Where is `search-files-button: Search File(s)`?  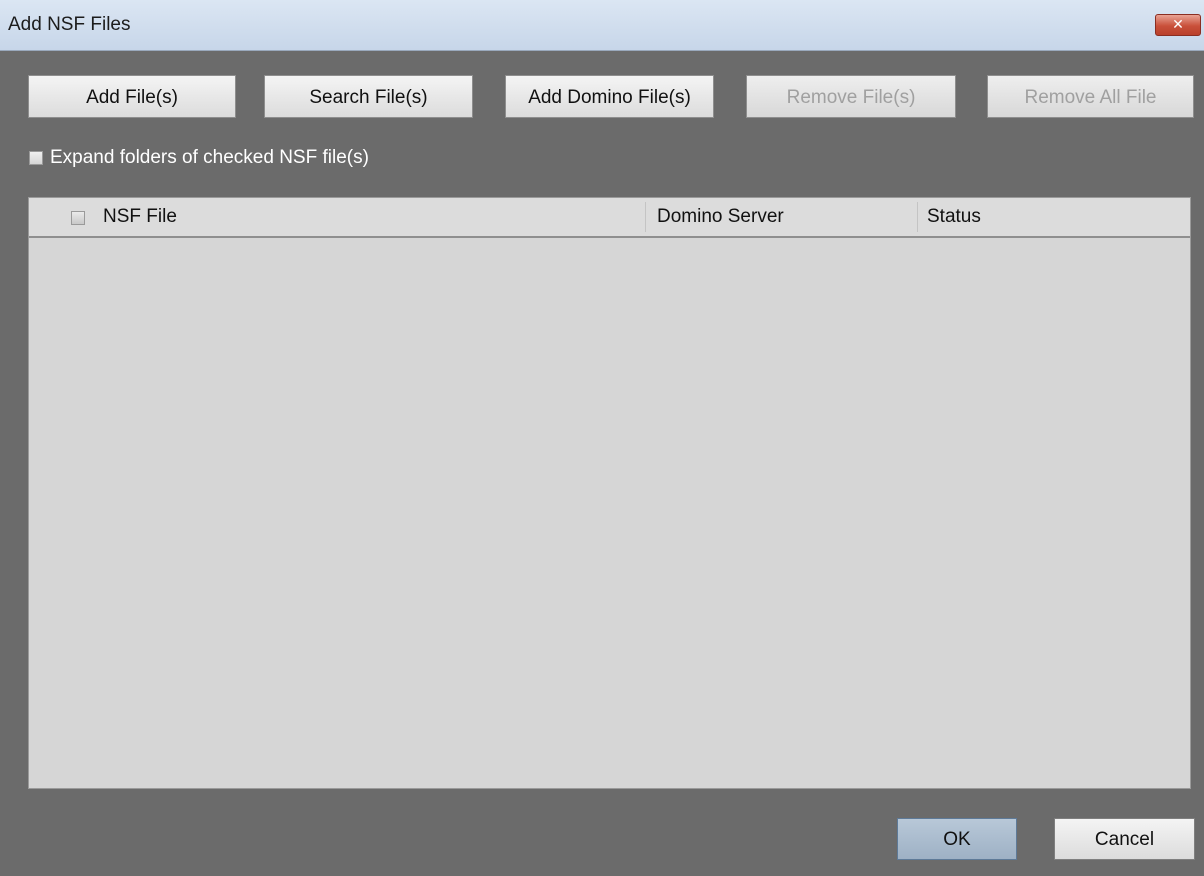
search-files-button: Search File(s) is located at coordinates (368, 96).